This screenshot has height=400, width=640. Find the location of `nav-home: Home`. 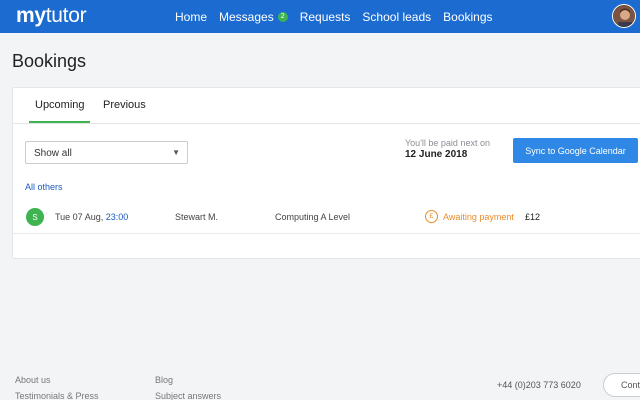

nav-home: Home is located at coordinates (191, 17).